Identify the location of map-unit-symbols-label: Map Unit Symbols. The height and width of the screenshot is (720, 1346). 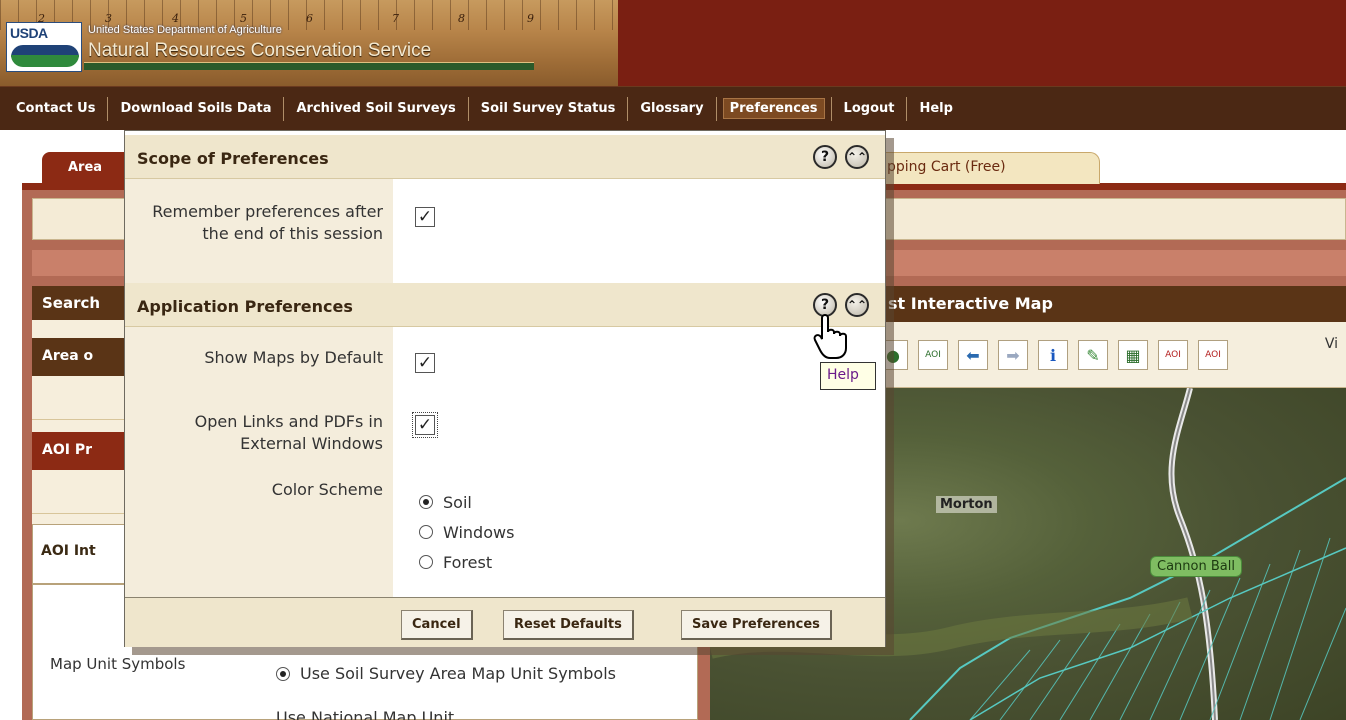
(118, 664).